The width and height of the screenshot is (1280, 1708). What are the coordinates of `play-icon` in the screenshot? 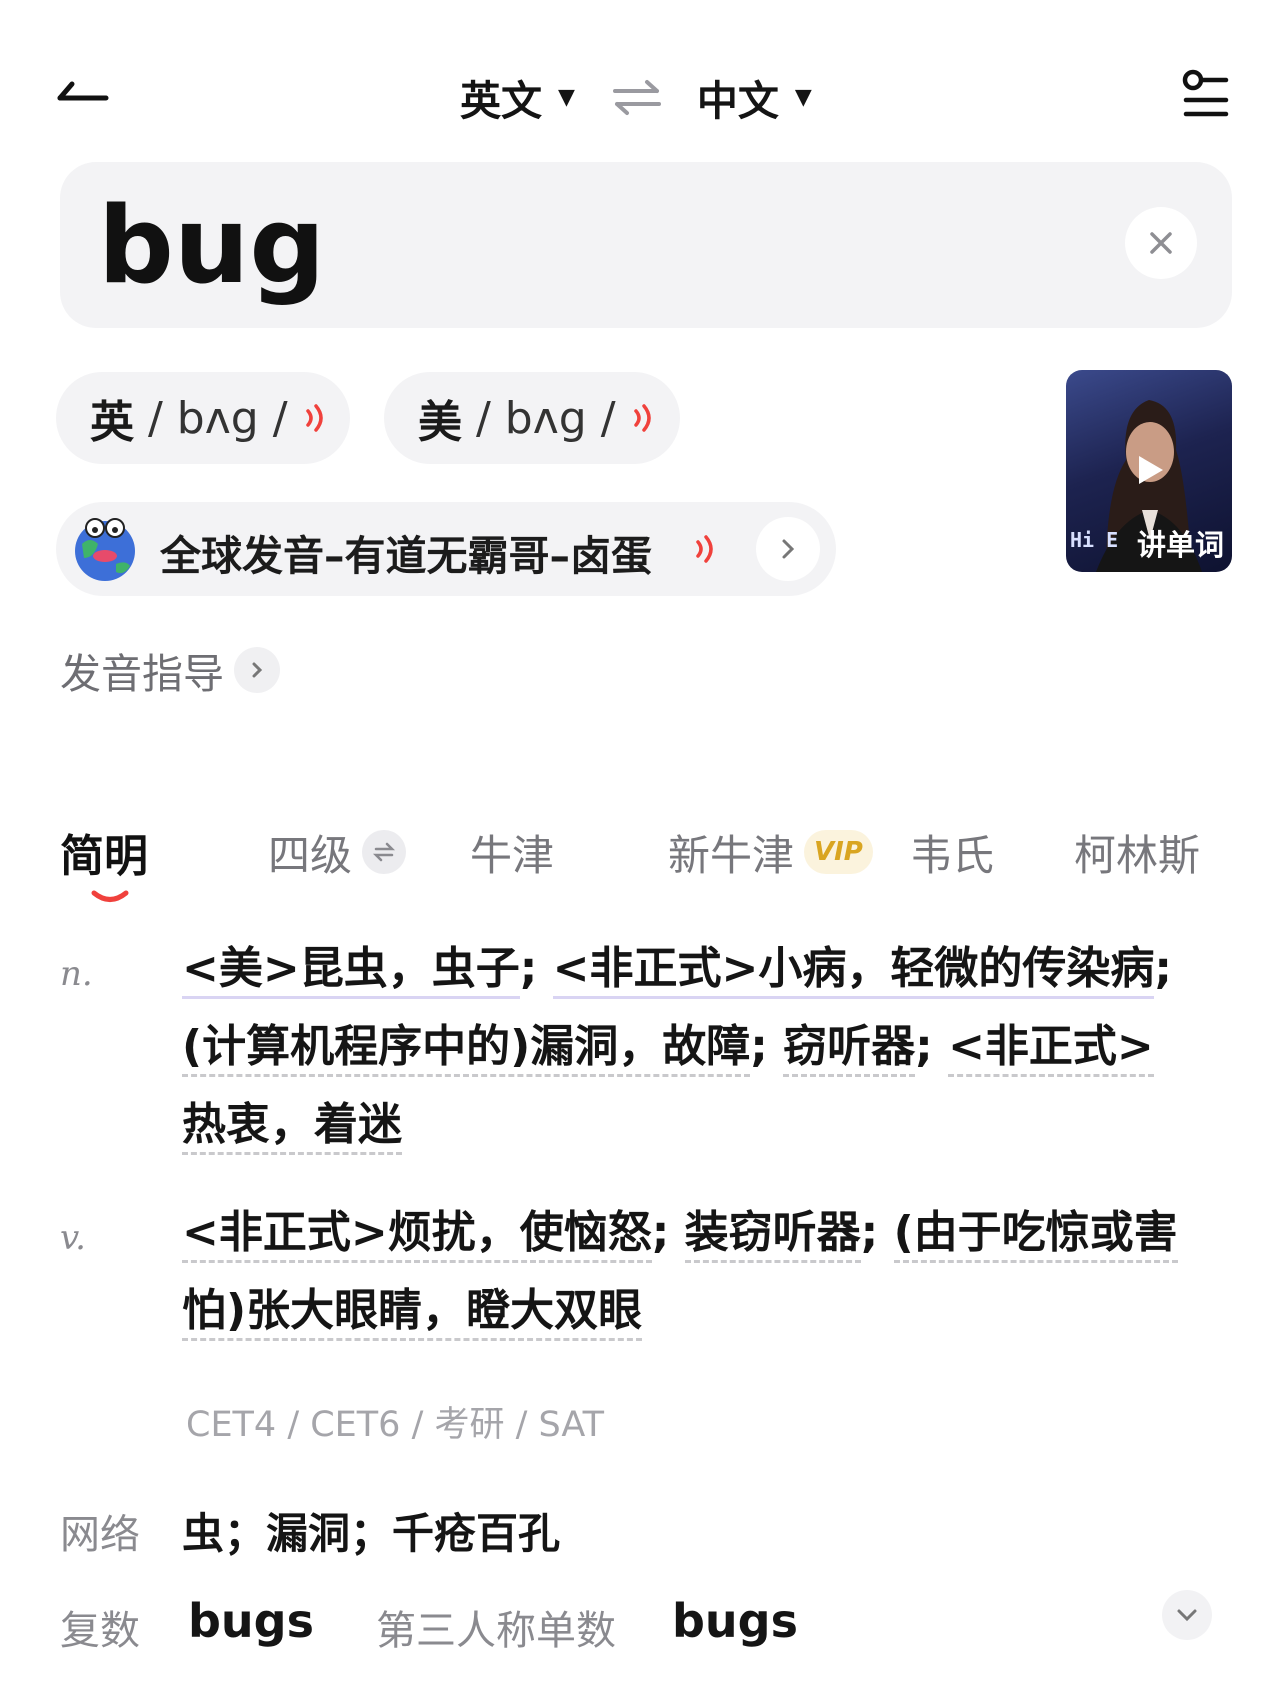 It's located at (1151, 470).